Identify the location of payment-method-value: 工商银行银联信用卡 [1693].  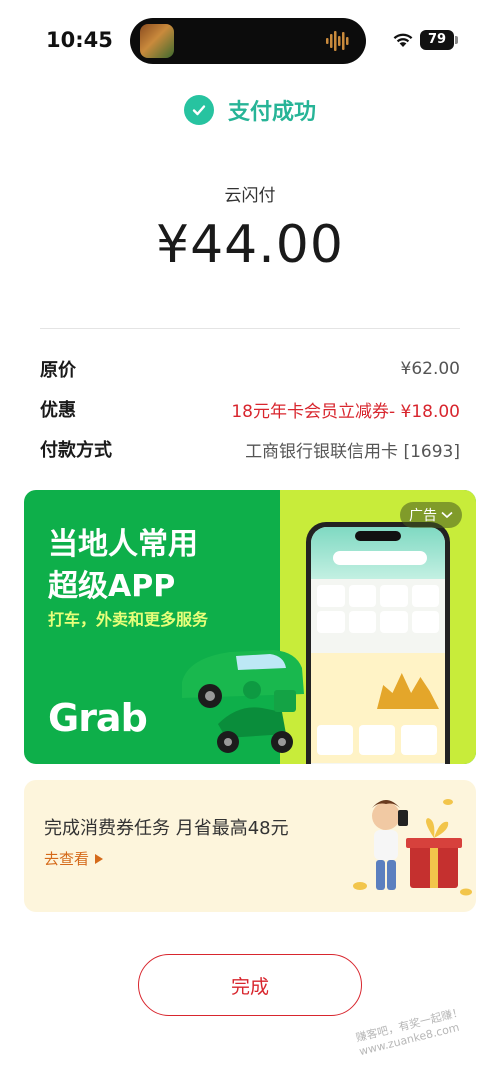
(352, 451).